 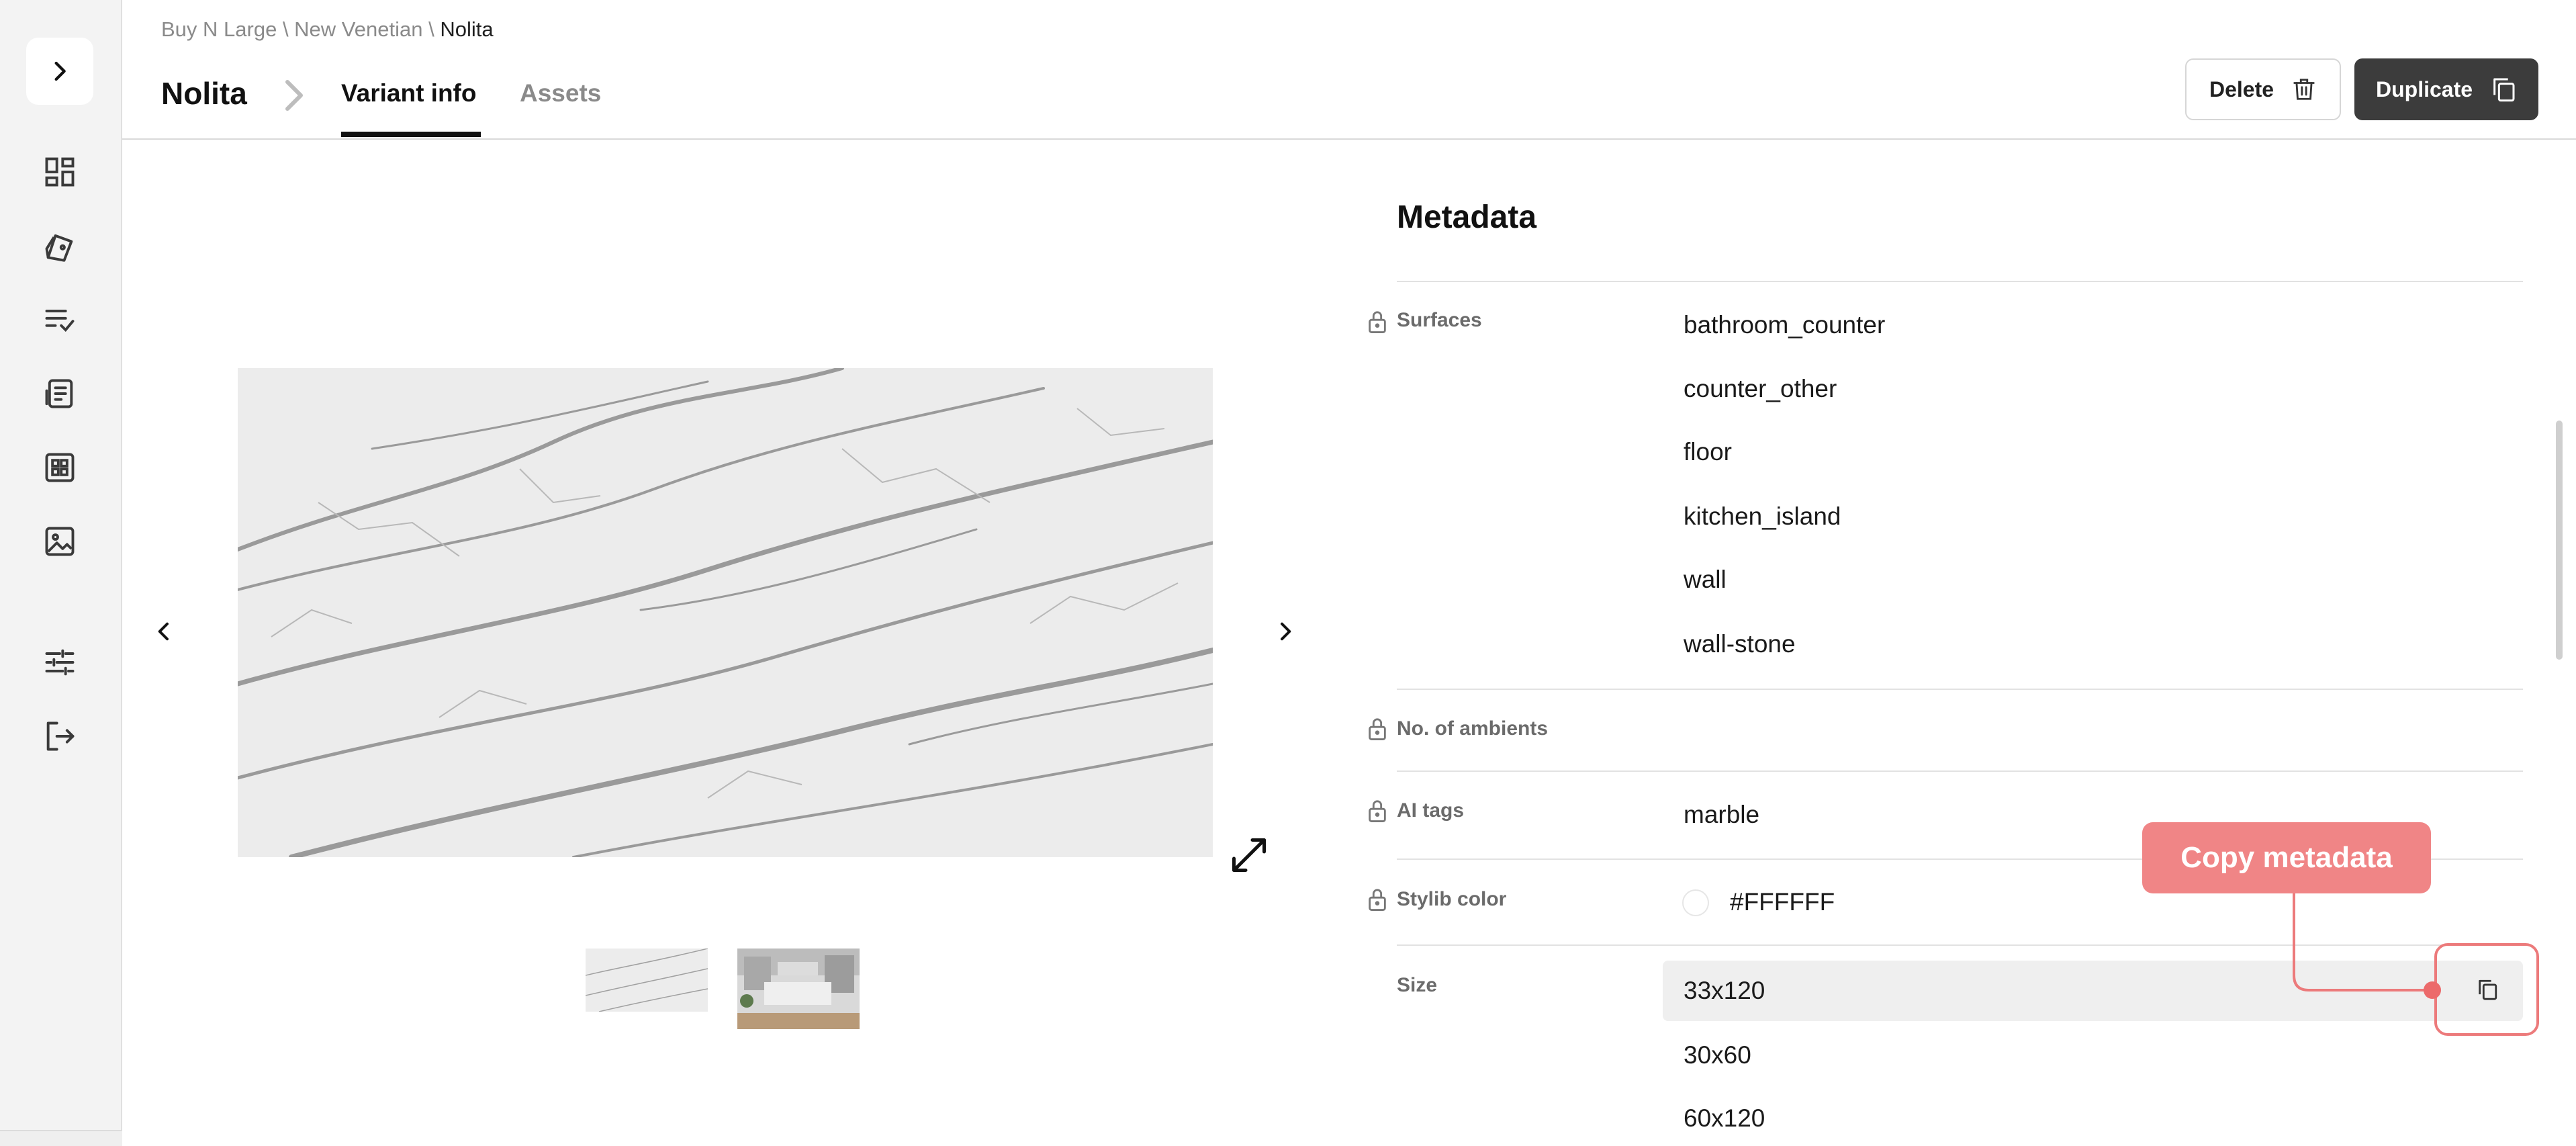 What do you see at coordinates (2559, 540) in the screenshot?
I see `scrollbar` at bounding box center [2559, 540].